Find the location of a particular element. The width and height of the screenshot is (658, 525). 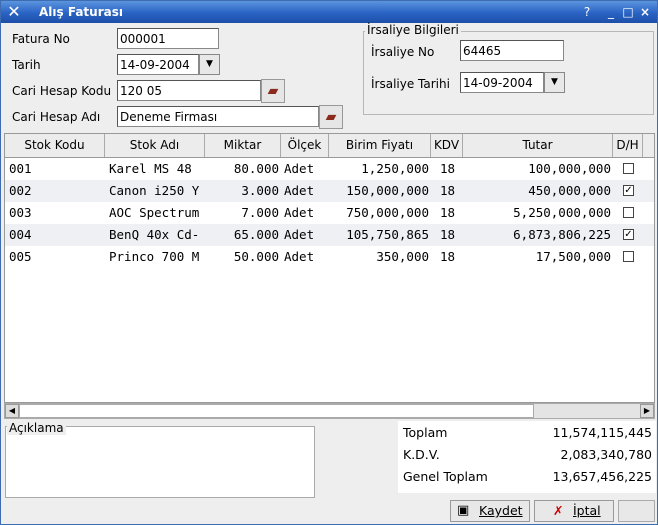

cell-miktar: 65.000 is located at coordinates (256, 234).